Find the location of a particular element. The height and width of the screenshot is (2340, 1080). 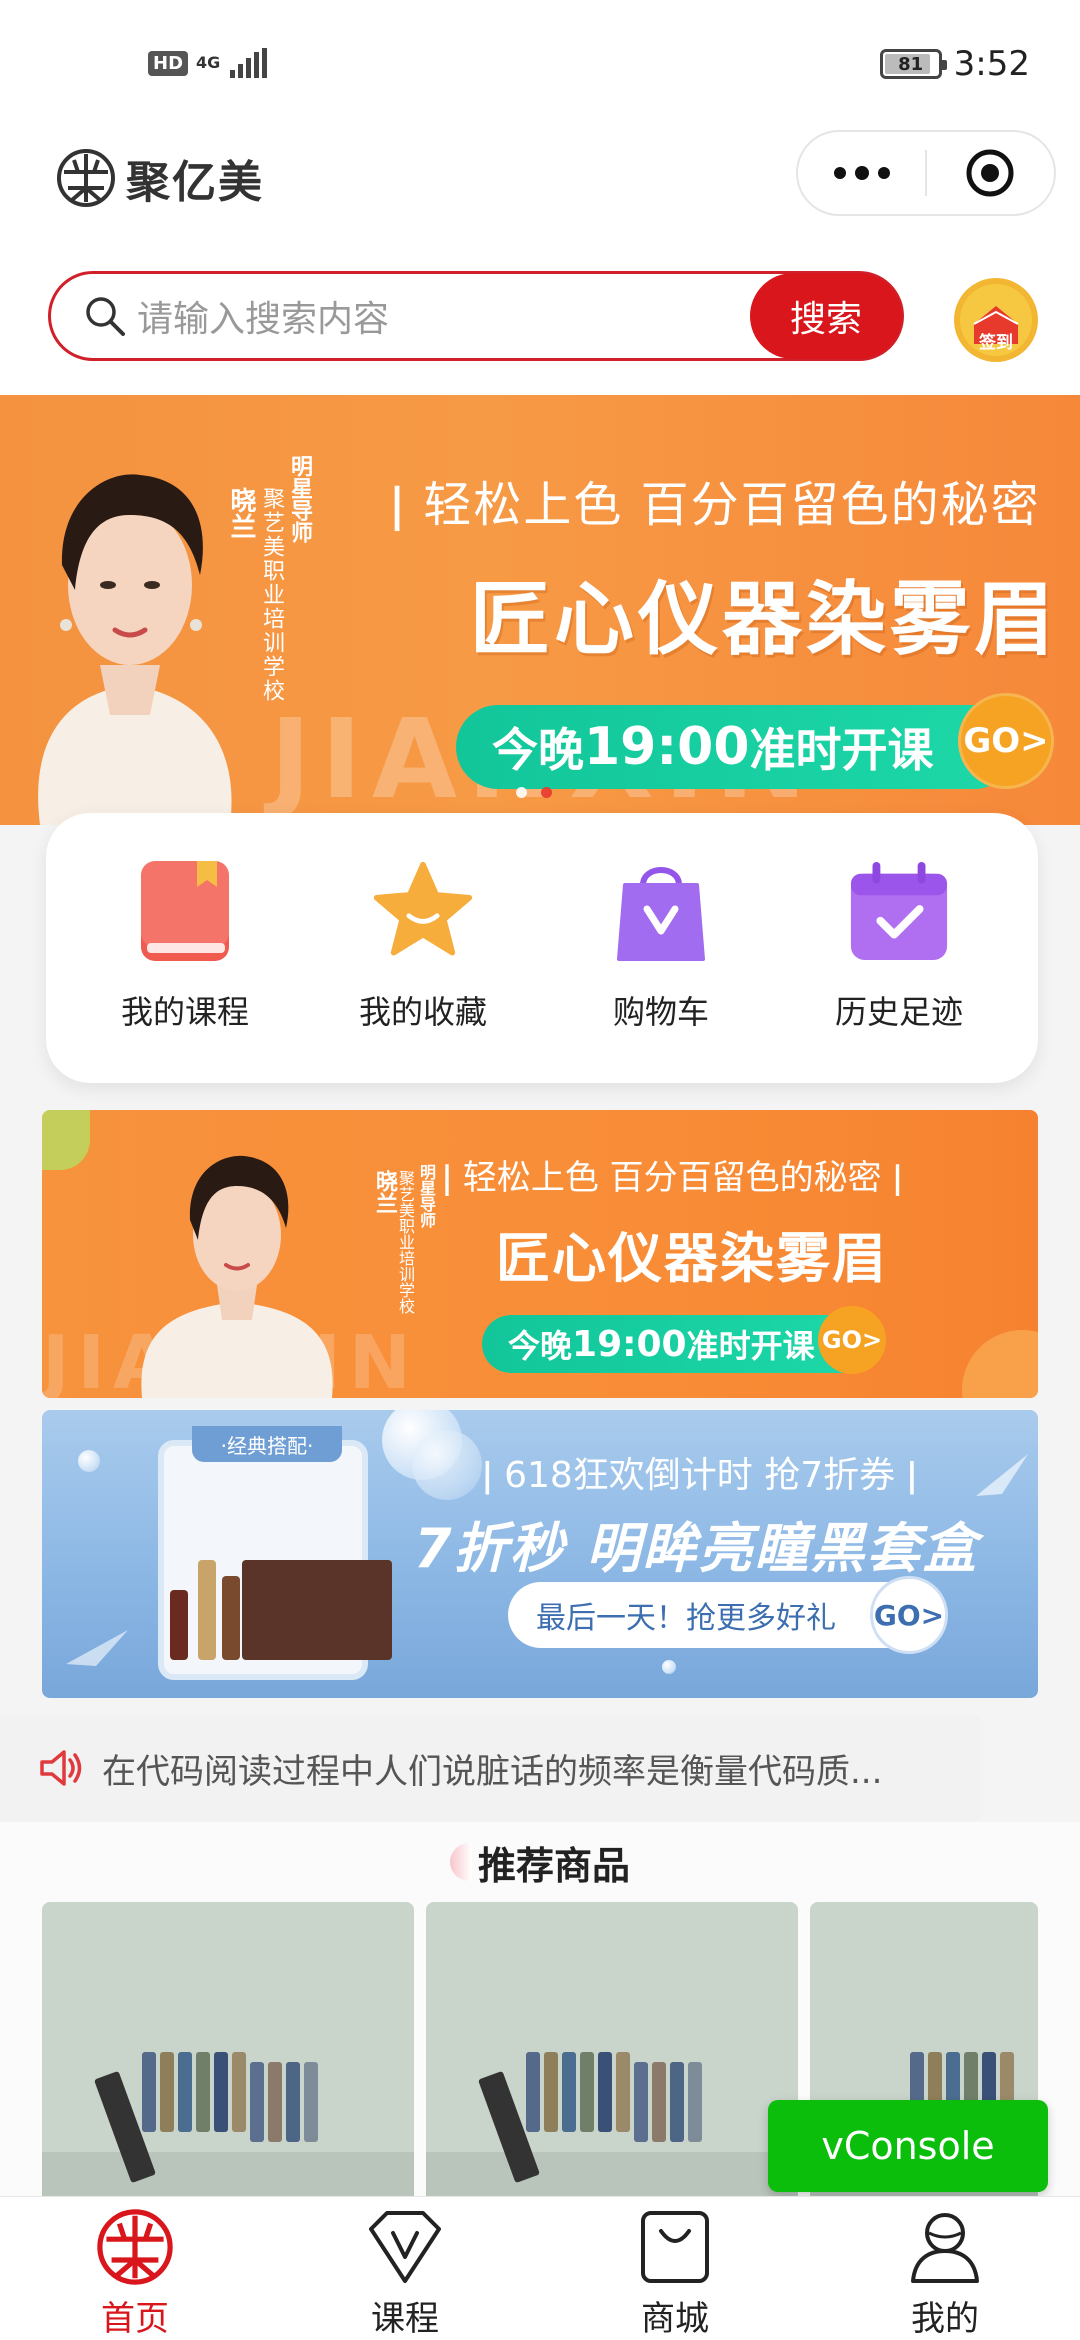

tab-mine: 我的 is located at coordinates (945, 2268).